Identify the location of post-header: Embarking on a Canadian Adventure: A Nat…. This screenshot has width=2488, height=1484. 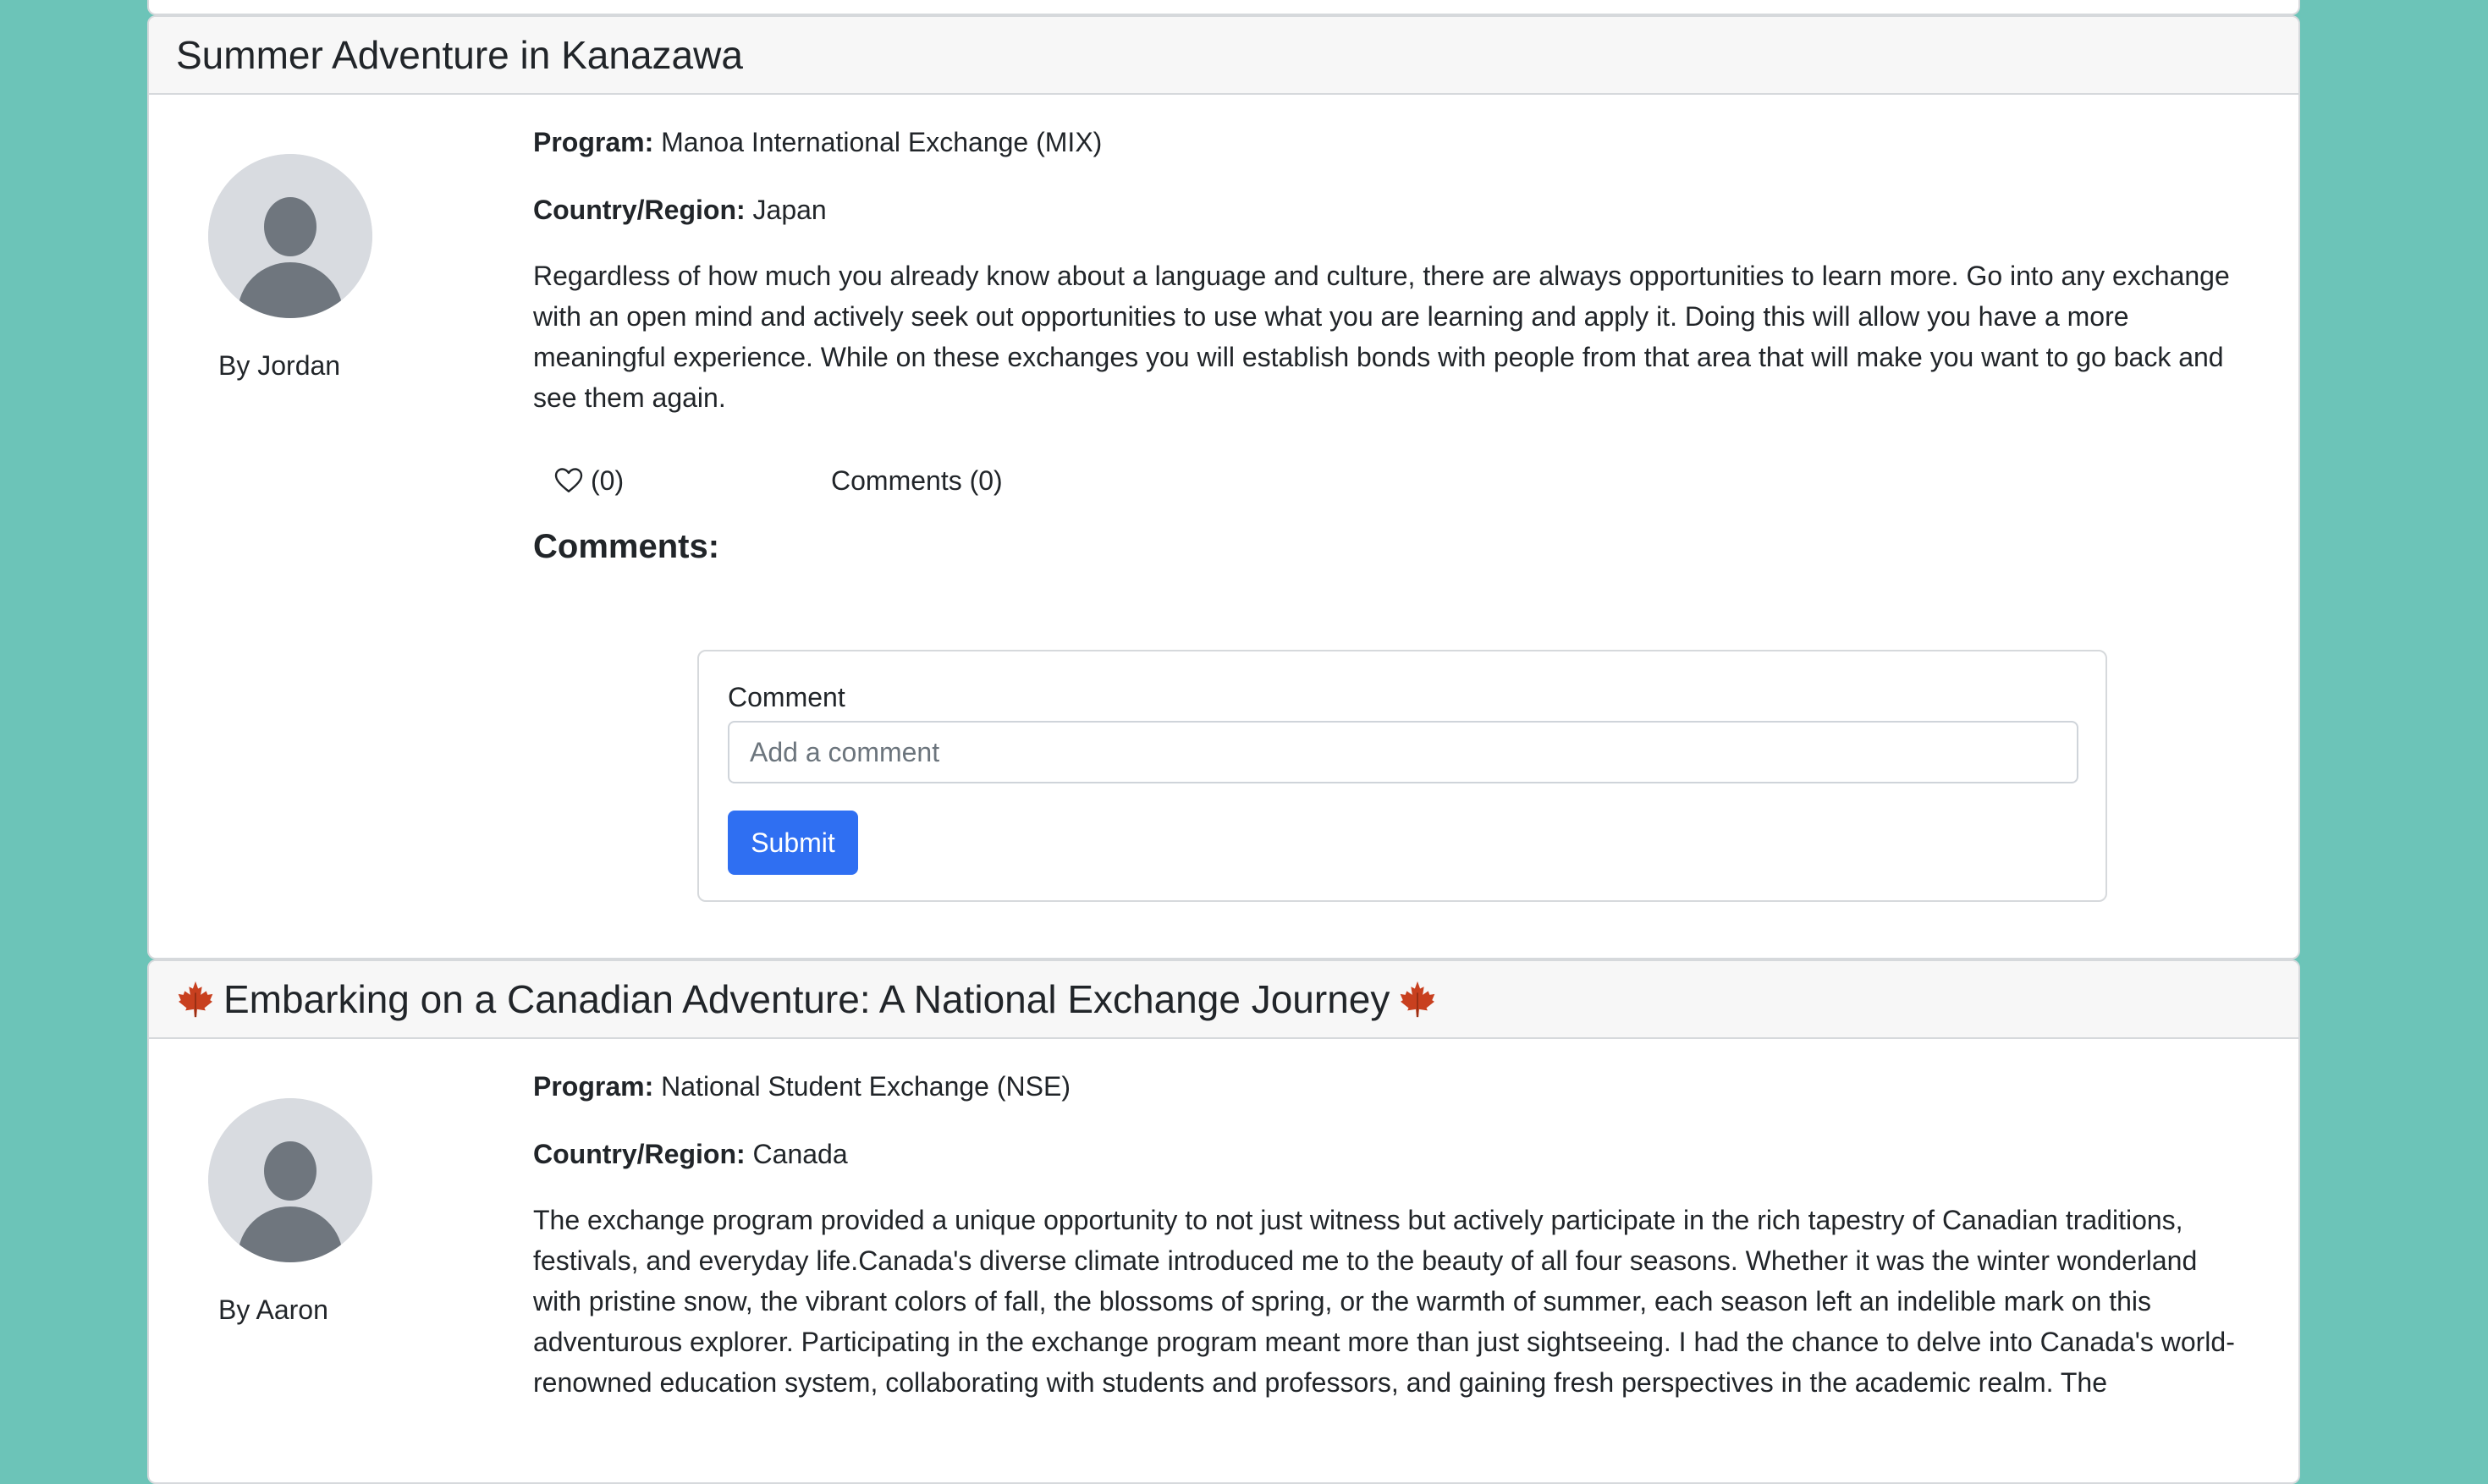
(1223, 1000).